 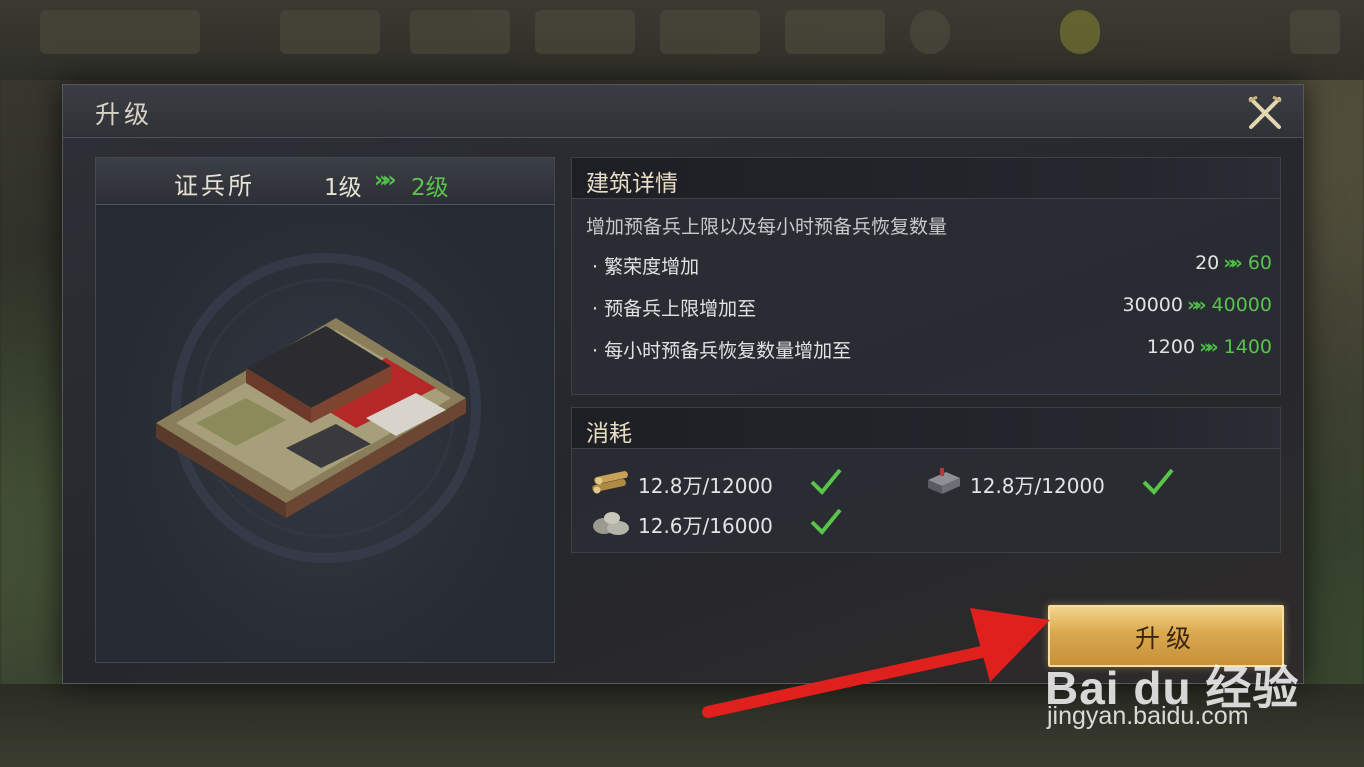 What do you see at coordinates (926, 428) in the screenshot?
I see `section-header: 消耗` at bounding box center [926, 428].